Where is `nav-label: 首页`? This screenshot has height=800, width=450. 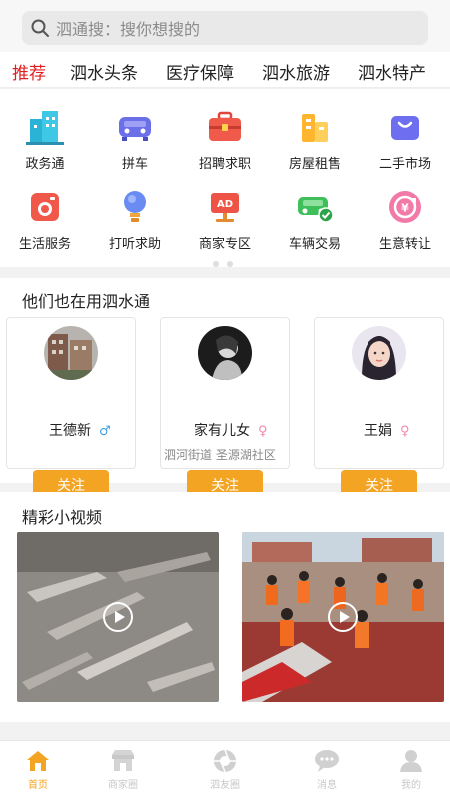
nav-label: 首页 is located at coordinates (38, 785).